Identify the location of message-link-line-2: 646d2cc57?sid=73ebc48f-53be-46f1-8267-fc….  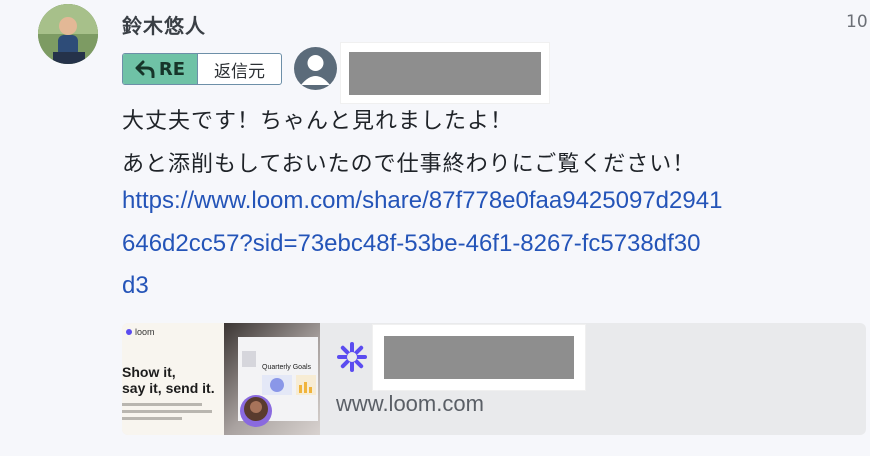
(411, 244).